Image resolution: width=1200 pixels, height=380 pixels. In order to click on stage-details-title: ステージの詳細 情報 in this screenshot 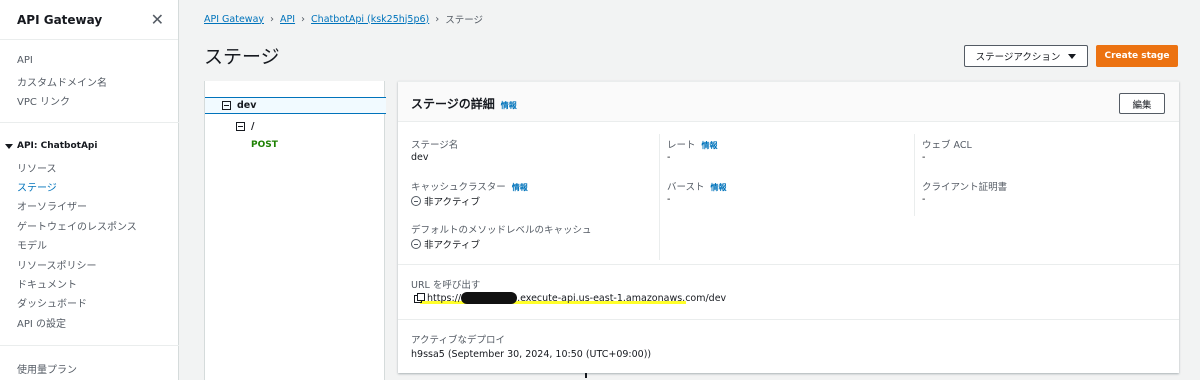, I will do `click(464, 103)`.